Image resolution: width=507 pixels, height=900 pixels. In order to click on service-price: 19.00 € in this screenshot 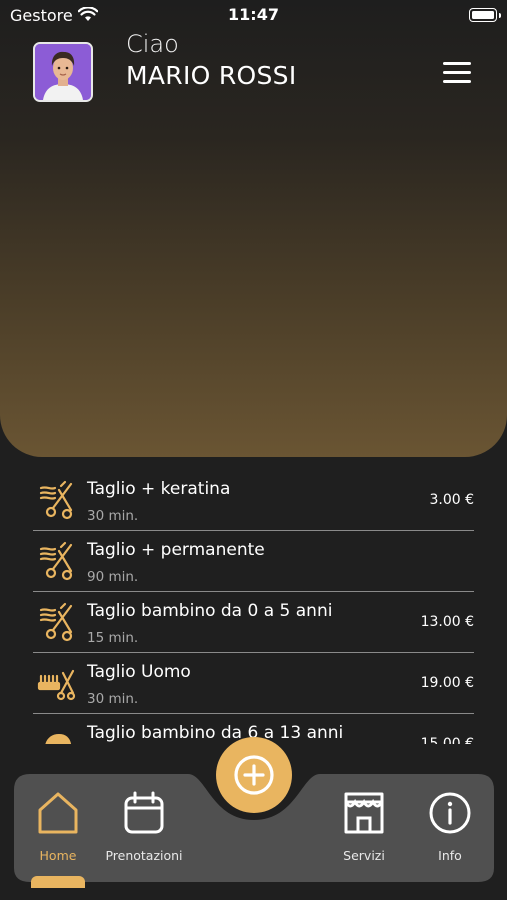, I will do `click(447, 683)`.